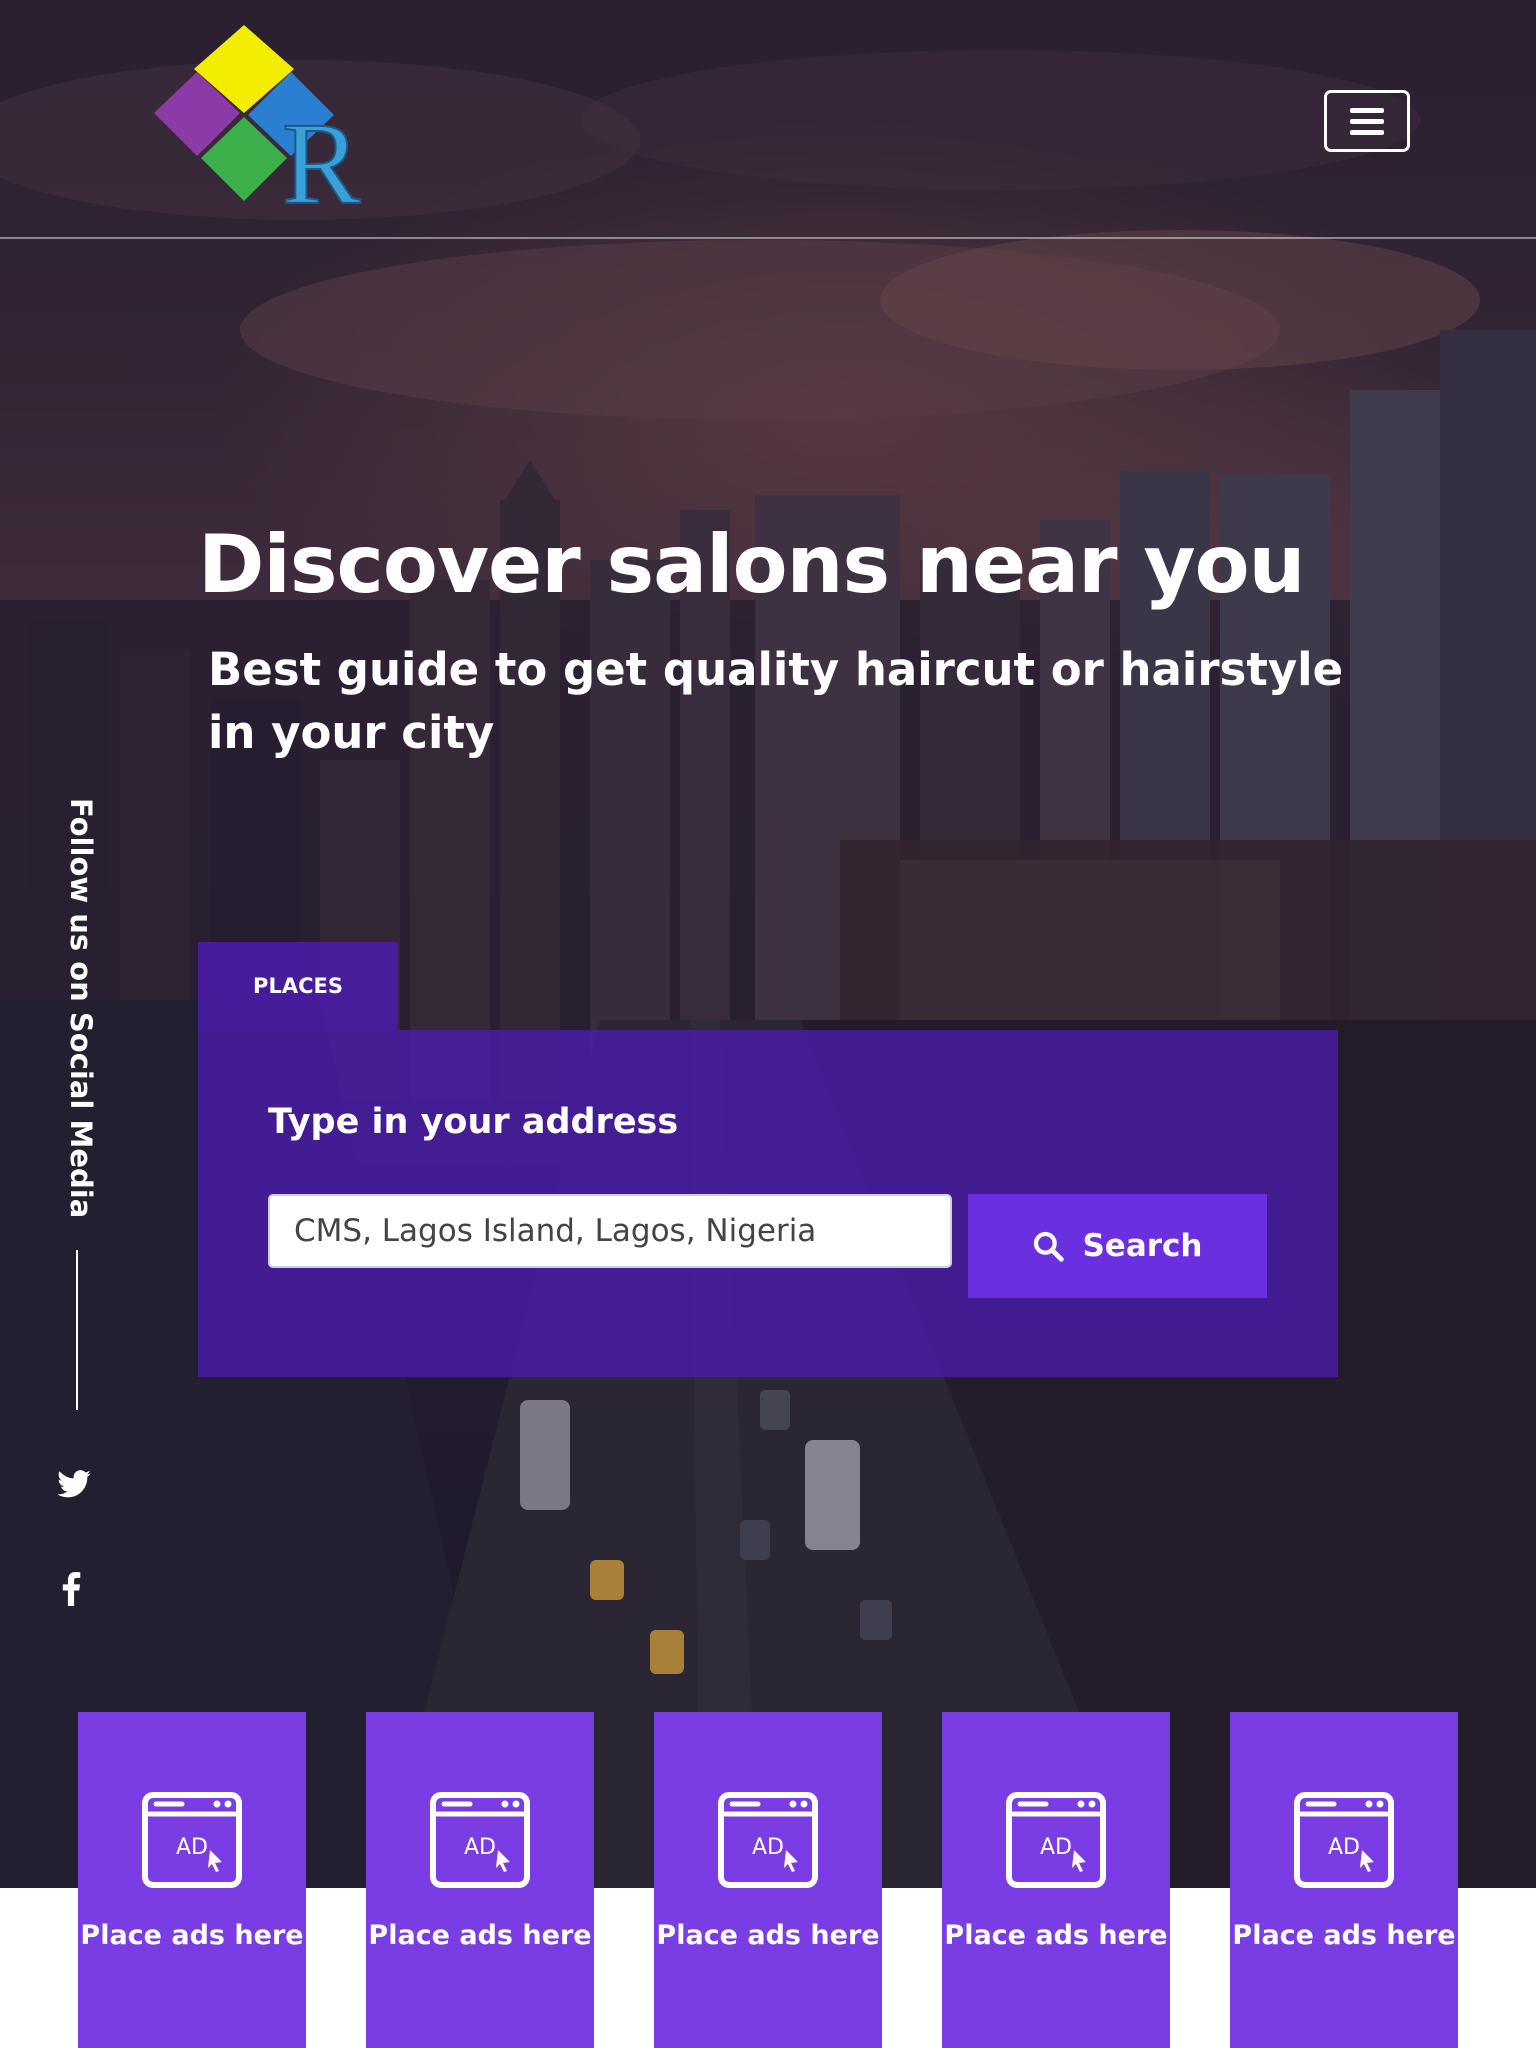 This screenshot has height=2048, width=1536. What do you see at coordinates (473, 1122) in the screenshot?
I see `address-field-label: Type in your address` at bounding box center [473, 1122].